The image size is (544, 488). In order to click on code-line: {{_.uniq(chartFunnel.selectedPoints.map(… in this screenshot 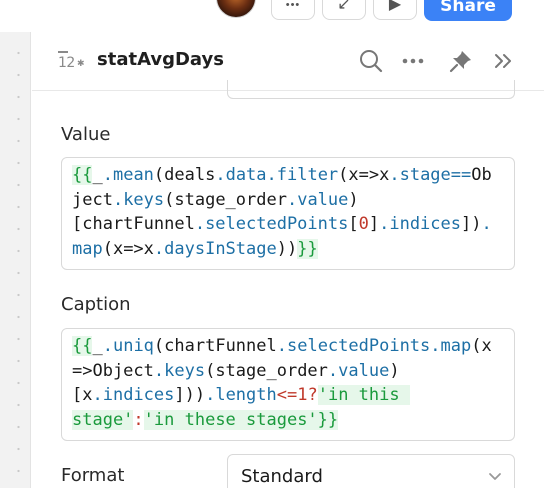, I will do `click(282, 346)`.